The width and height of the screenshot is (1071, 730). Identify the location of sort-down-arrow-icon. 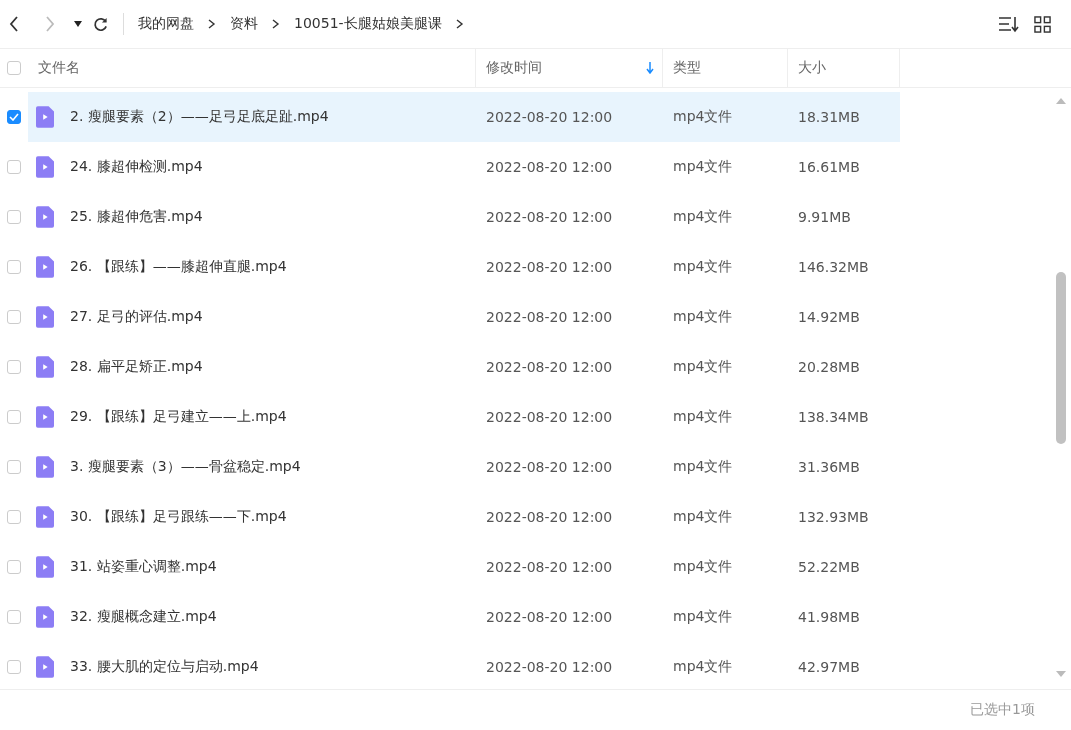
(650, 68).